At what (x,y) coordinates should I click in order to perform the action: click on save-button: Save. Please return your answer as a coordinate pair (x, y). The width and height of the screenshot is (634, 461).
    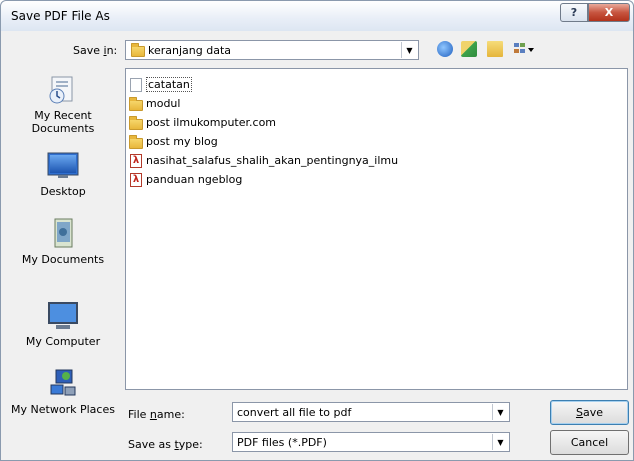
    Looking at the image, I should click on (589, 412).